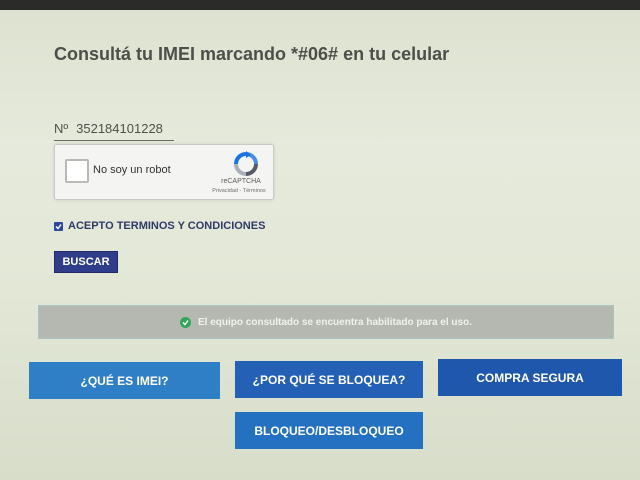  I want to click on imei-input: Nº 352184101228, so click(114, 128).